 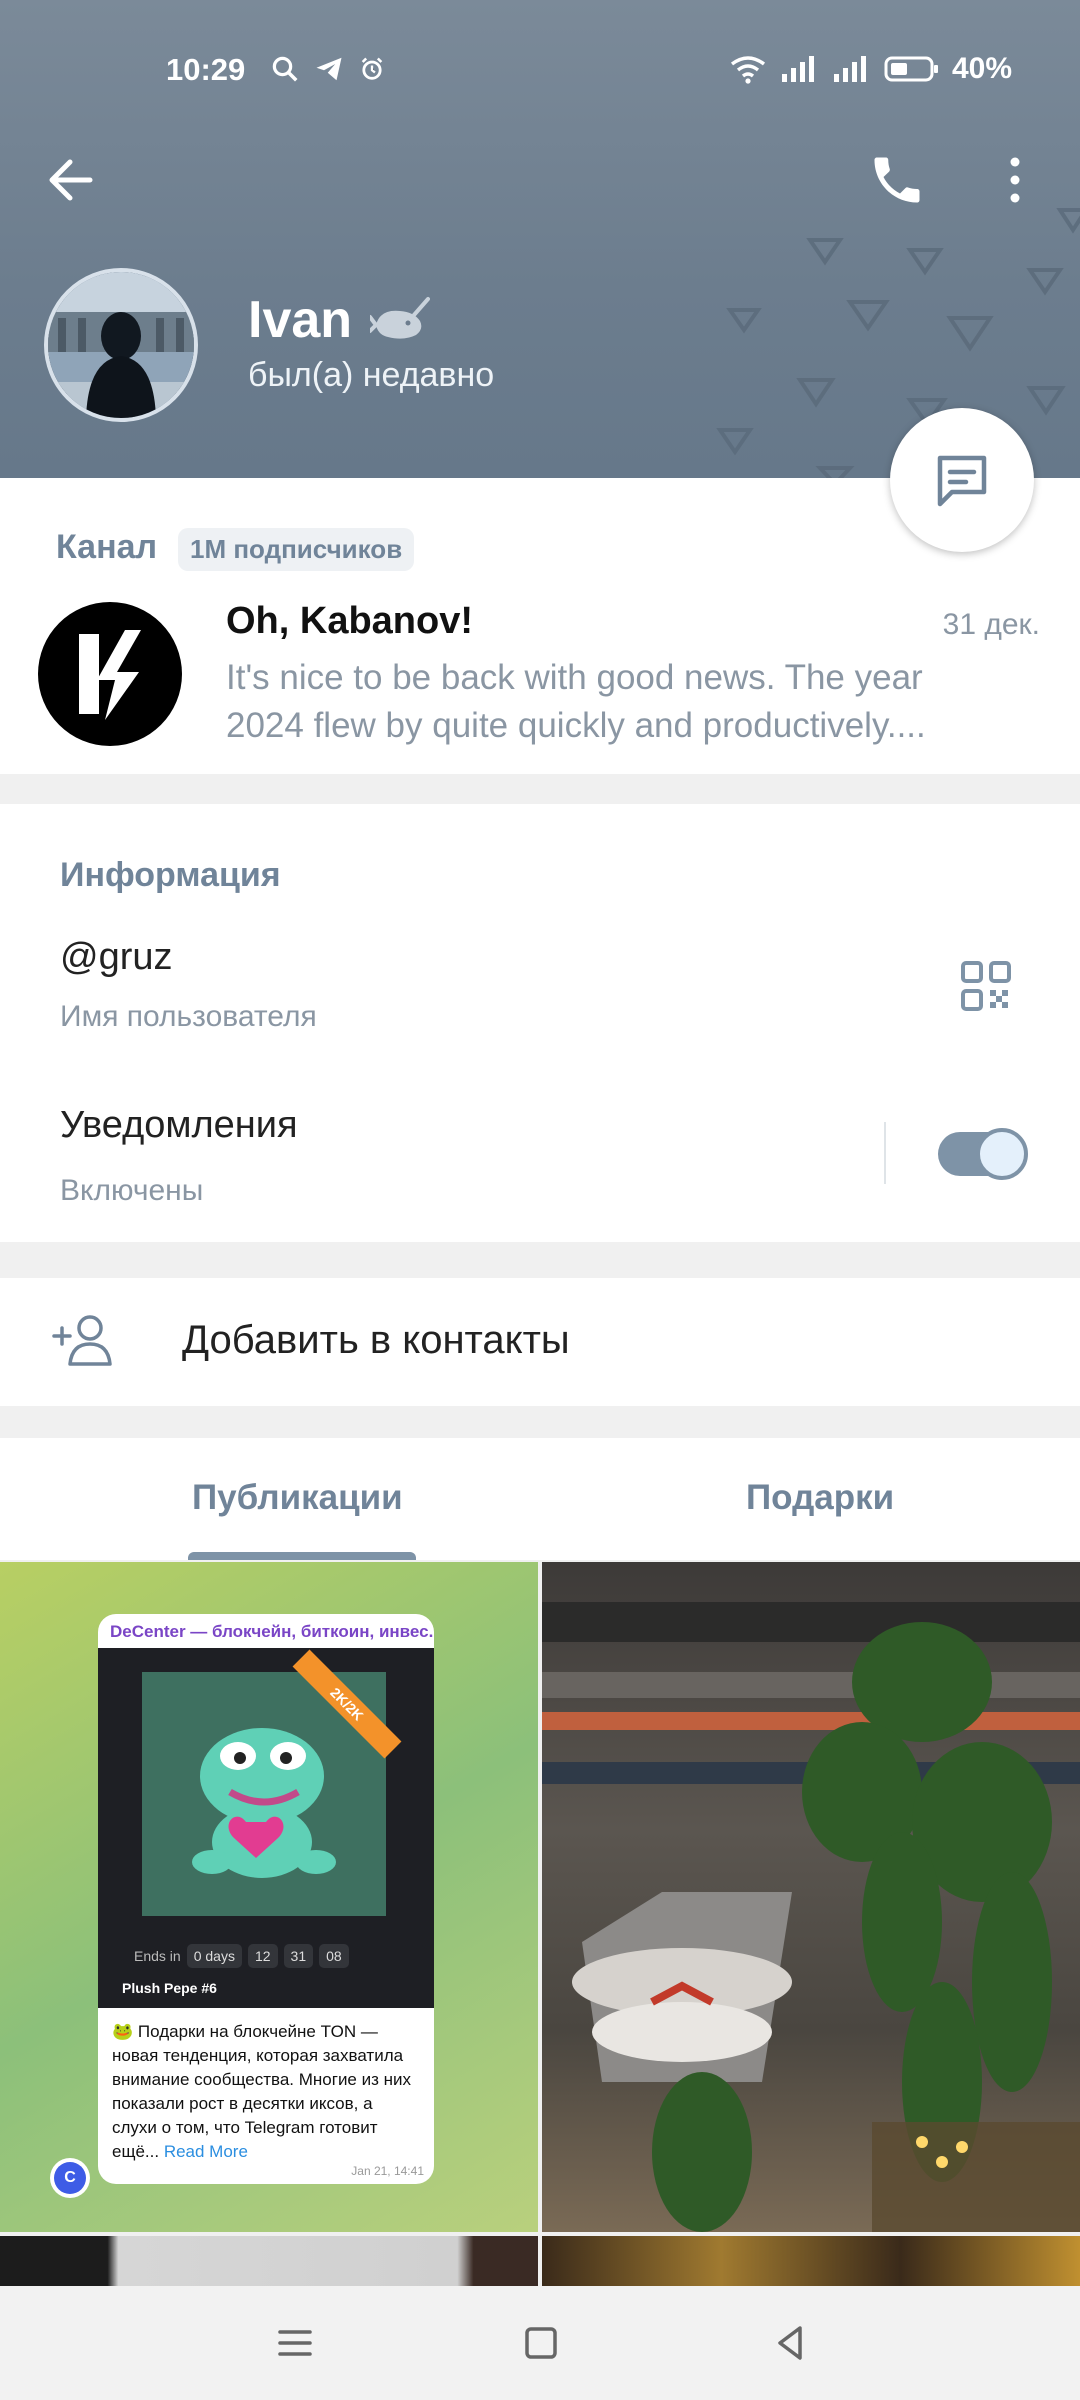 I want to click on narwhal-emoji-status-icon, so click(x=400, y=320).